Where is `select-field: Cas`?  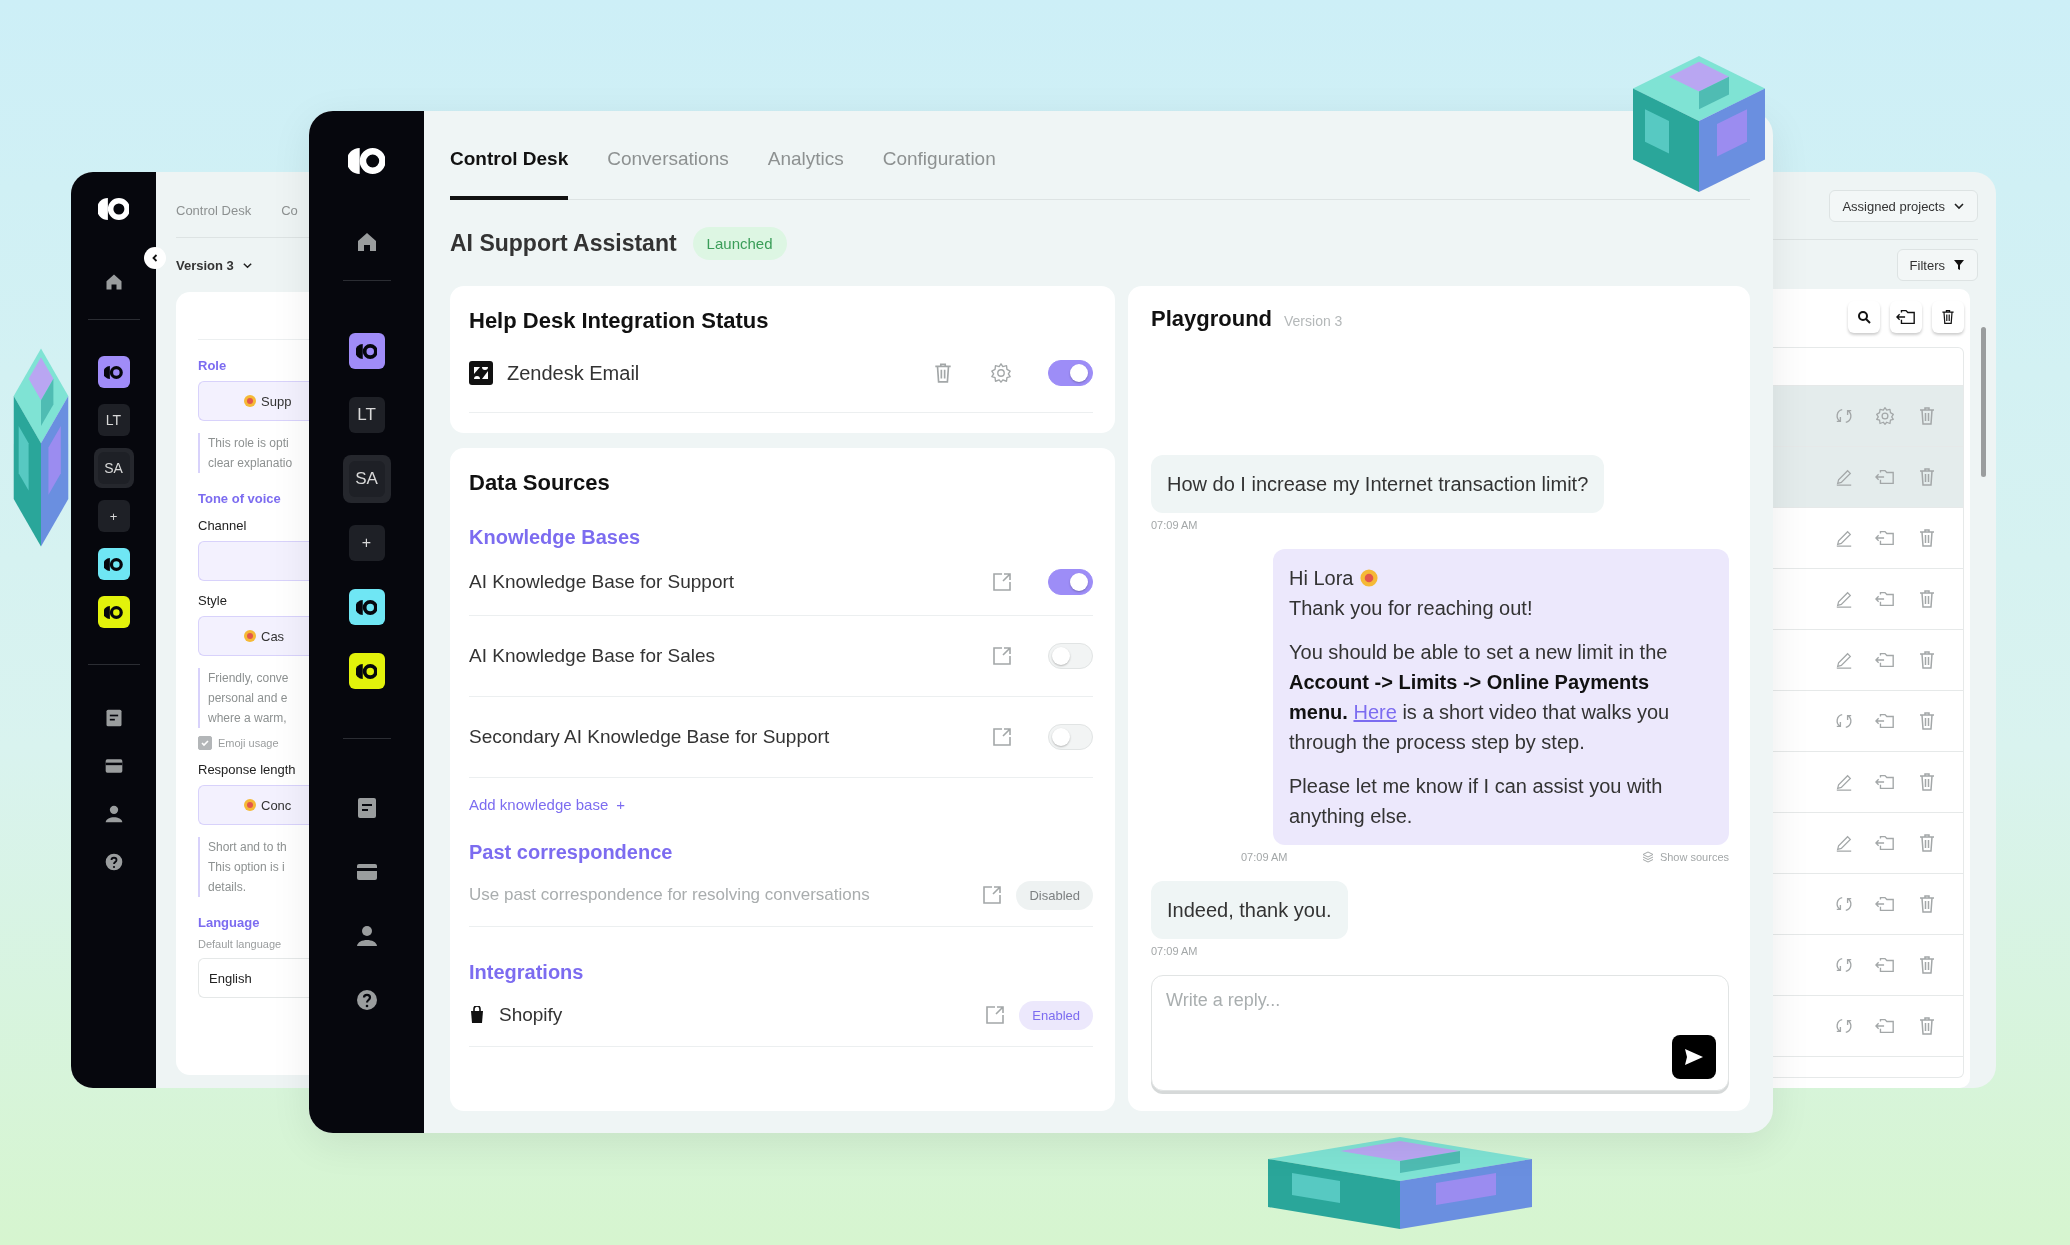 select-field: Cas is located at coordinates (253, 636).